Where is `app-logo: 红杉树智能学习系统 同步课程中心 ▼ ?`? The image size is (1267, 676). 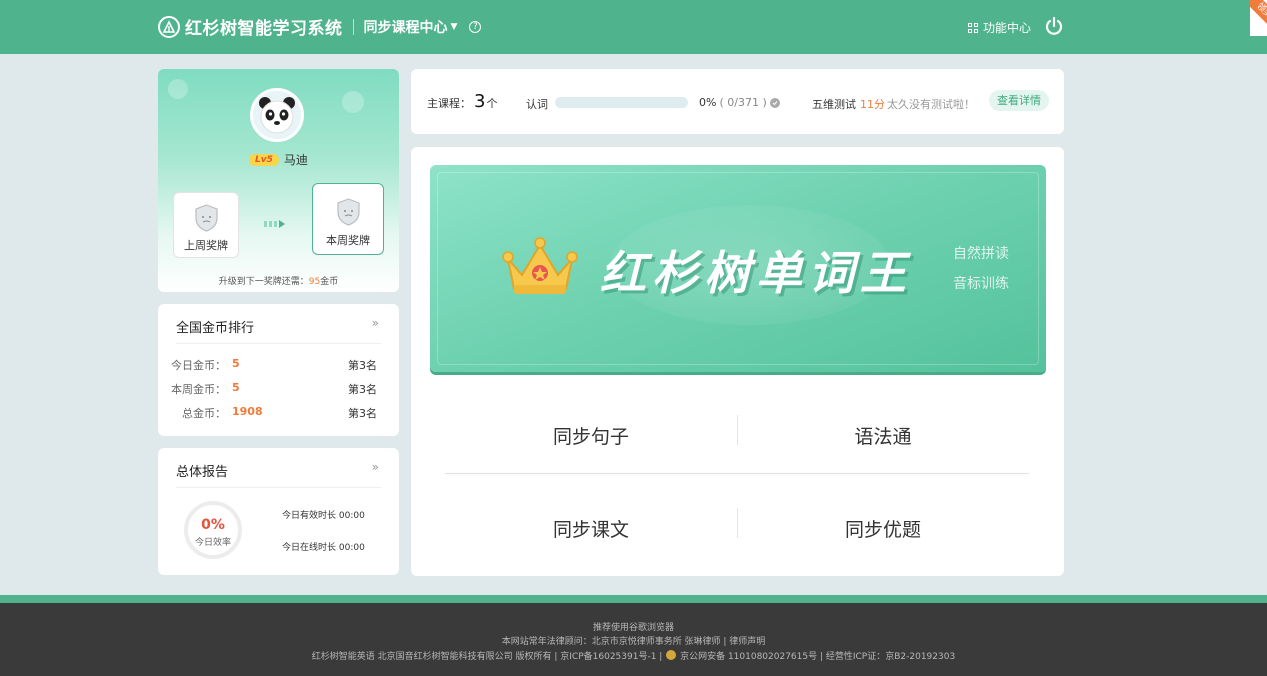
app-logo: 红杉树智能学习系统 同步课程中心 ▼ ? is located at coordinates (320, 26).